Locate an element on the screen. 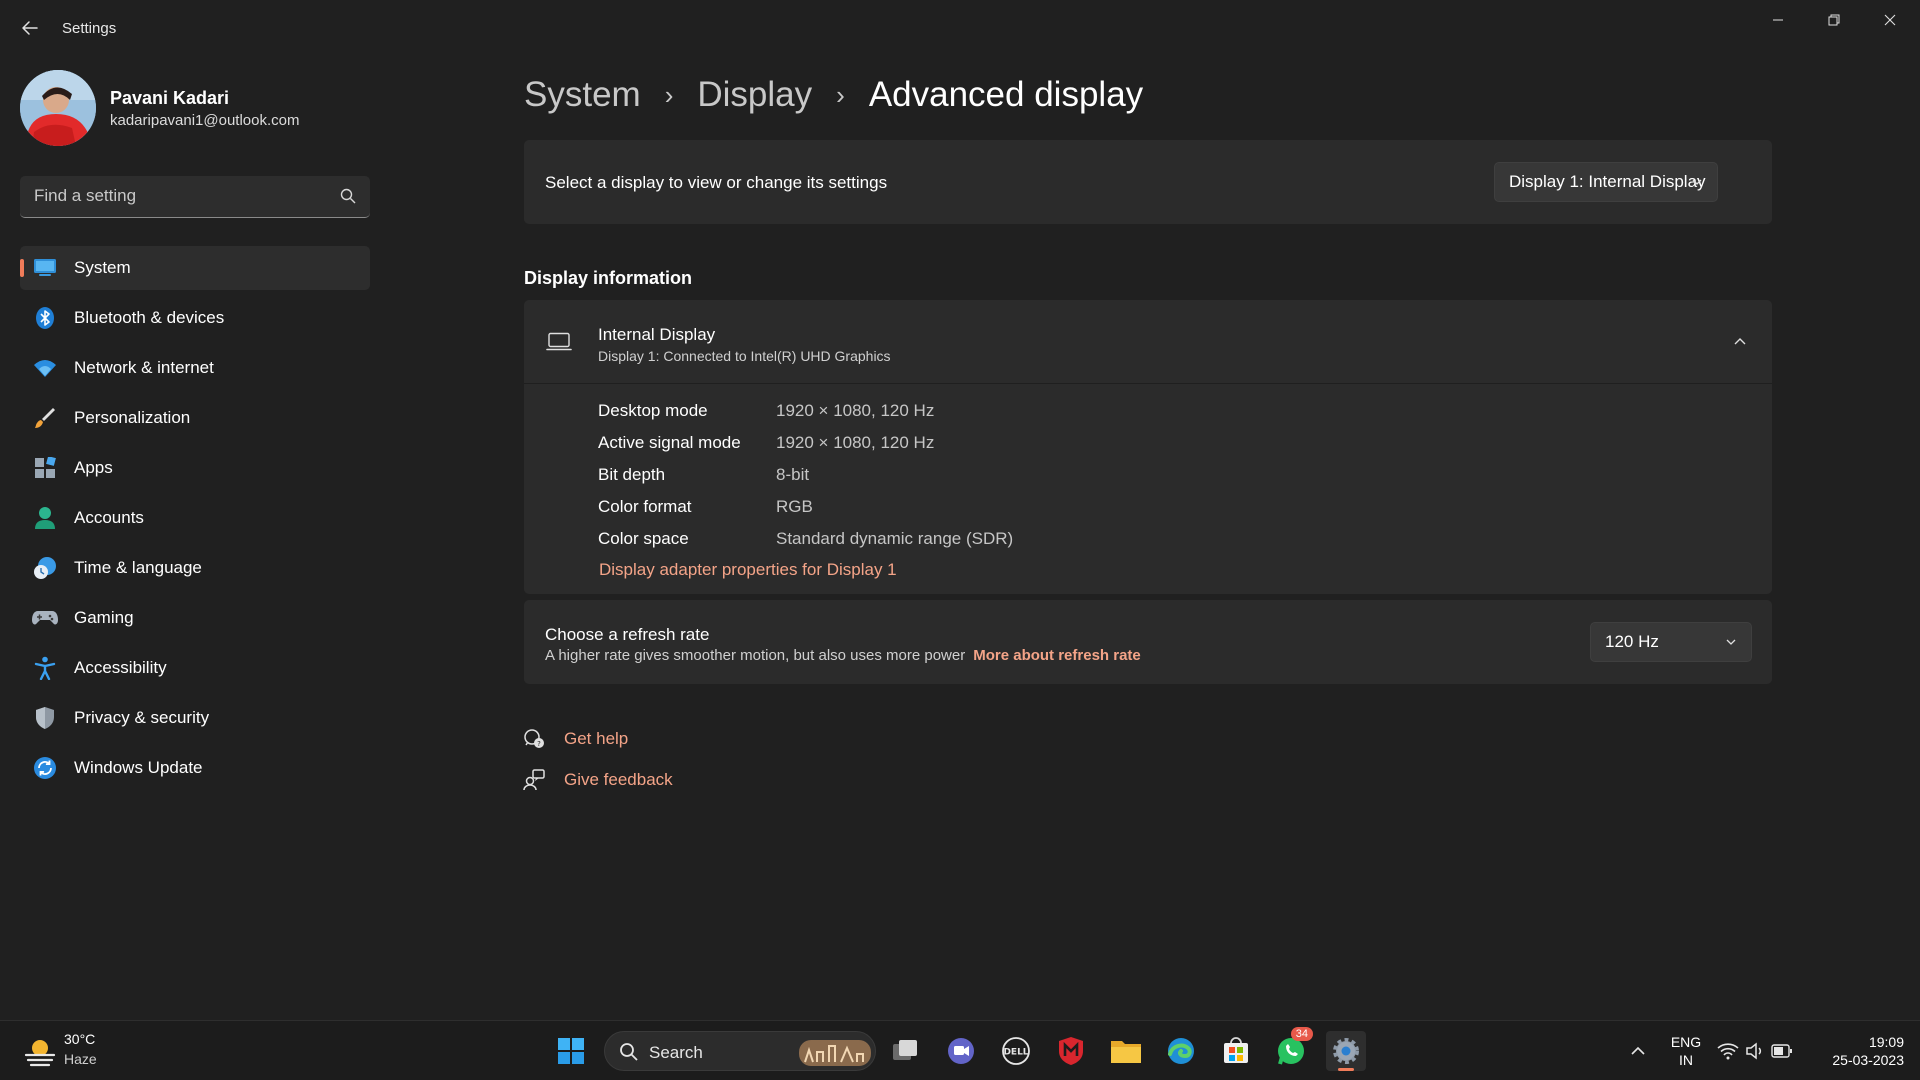 The width and height of the screenshot is (1920, 1080). dell-app-button: DELL is located at coordinates (1016, 1051).